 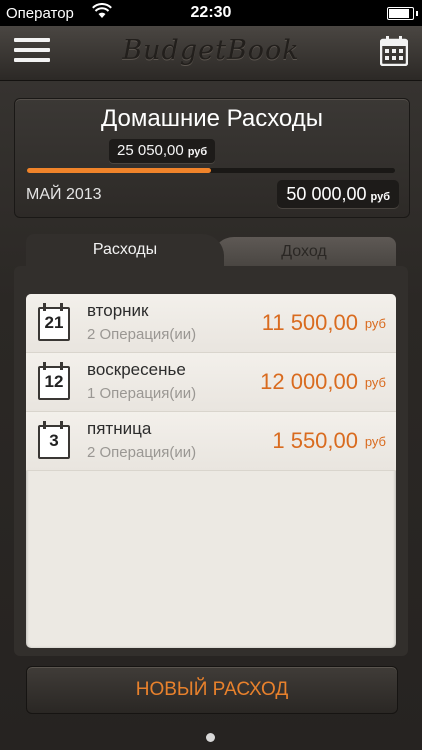 What do you see at coordinates (380, 197) in the screenshot?
I see `total-currency: руб` at bounding box center [380, 197].